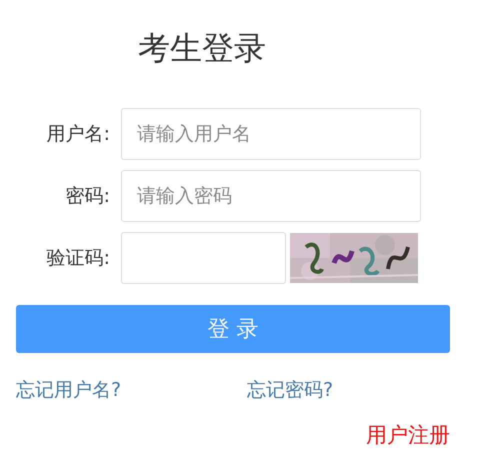 This screenshot has height=465, width=478. I want to click on input-field: 请输入密码, so click(271, 196).